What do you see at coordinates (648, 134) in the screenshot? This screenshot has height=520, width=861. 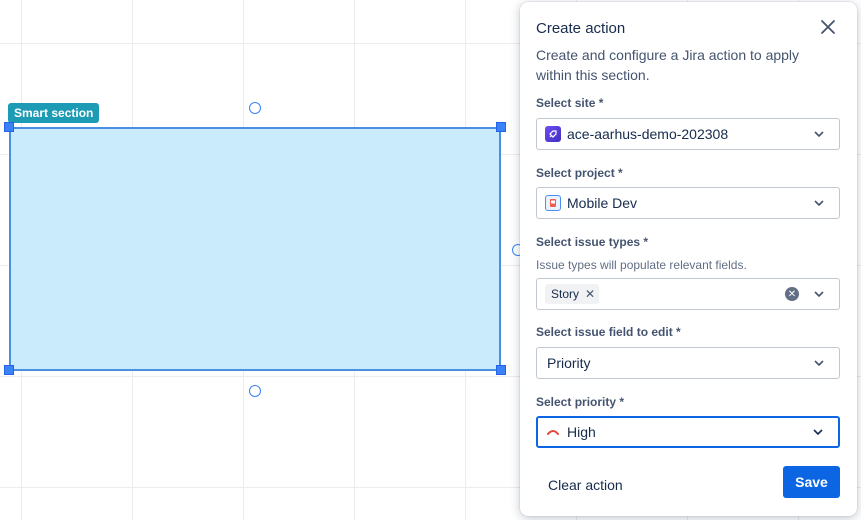 I see `site-value: ace-aarhus-demo-202308` at bounding box center [648, 134].